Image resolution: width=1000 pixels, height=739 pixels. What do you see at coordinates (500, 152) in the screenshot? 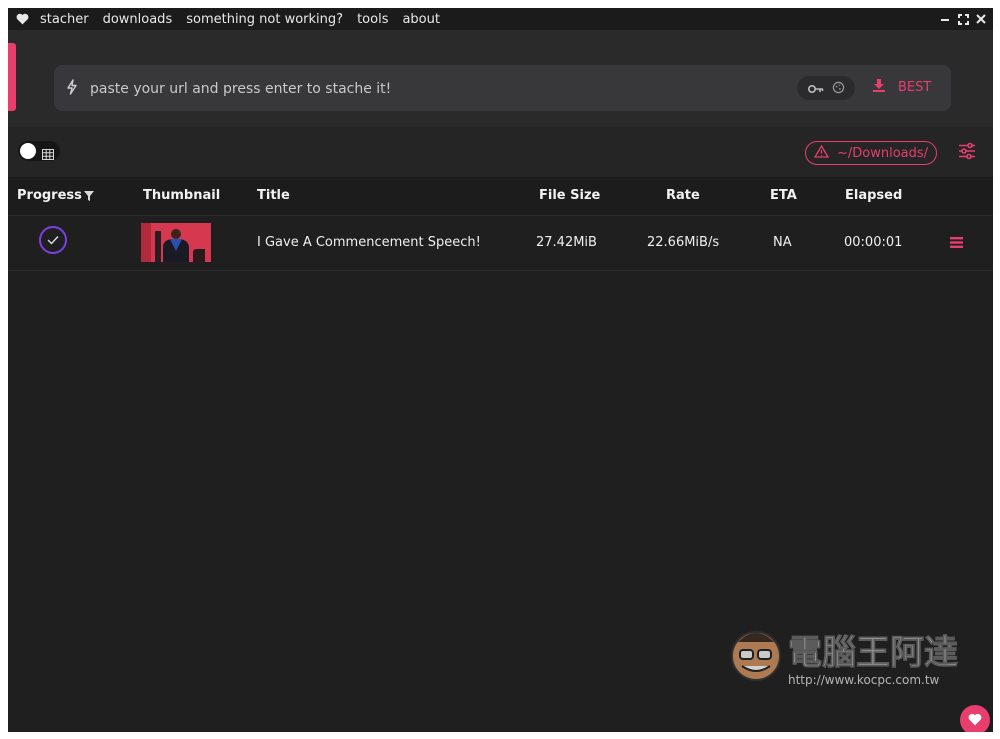
I see `toolbar: ~/Downloads/` at bounding box center [500, 152].